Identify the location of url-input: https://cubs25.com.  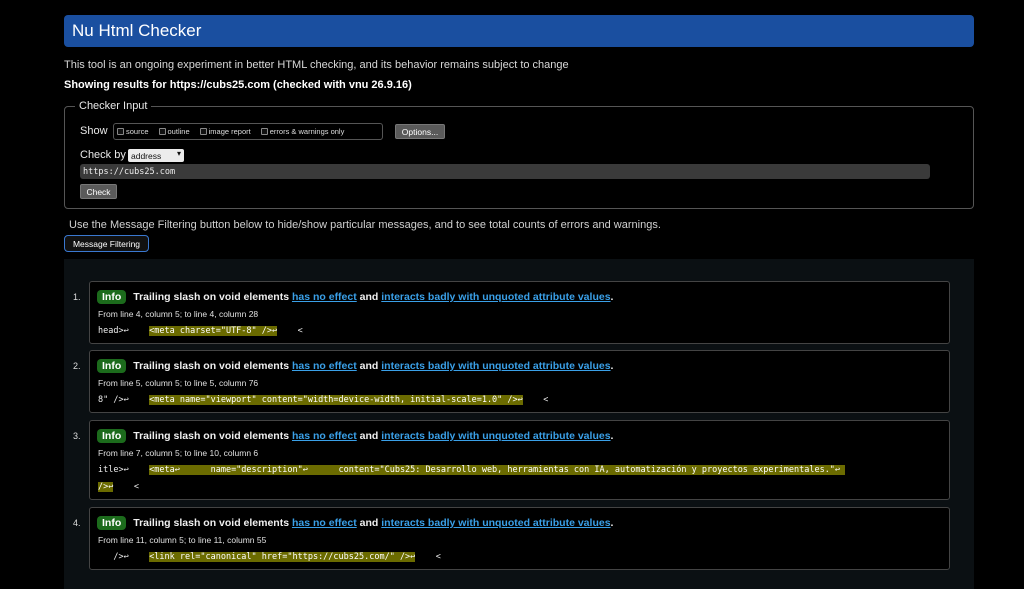
(505, 171).